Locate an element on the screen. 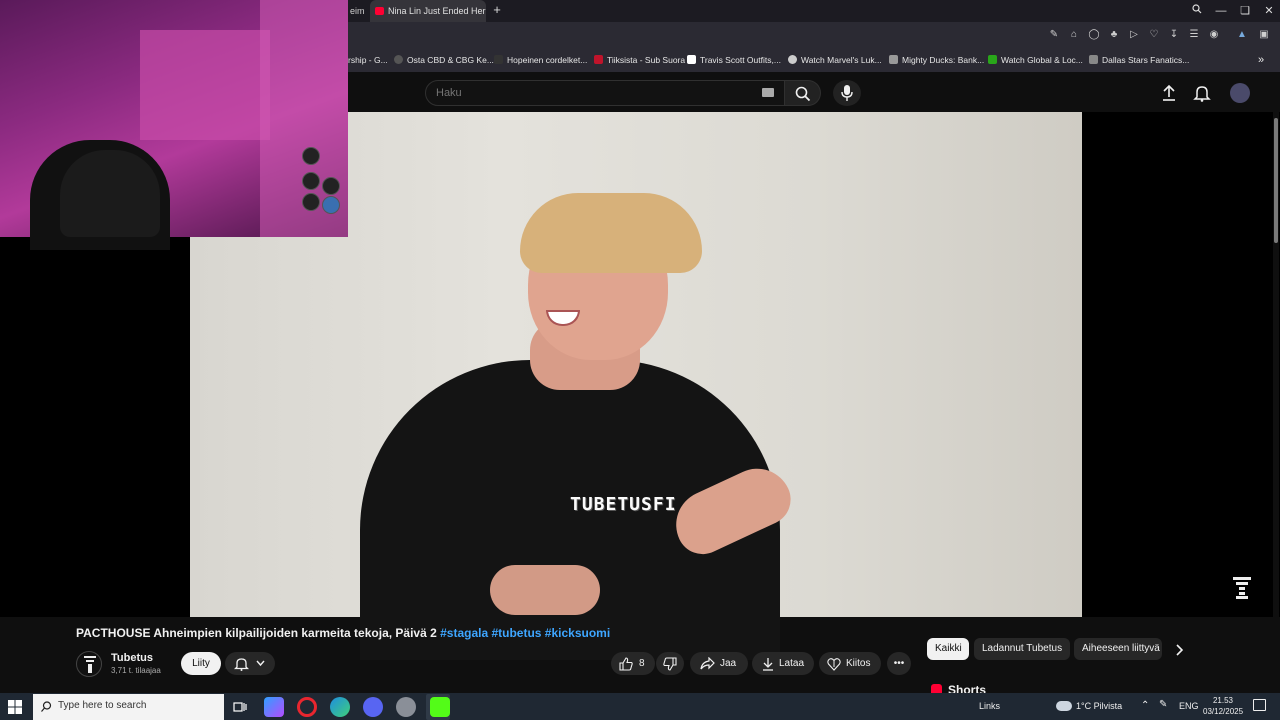 The height and width of the screenshot is (720, 1280). edge-app-icon is located at coordinates (340, 707).